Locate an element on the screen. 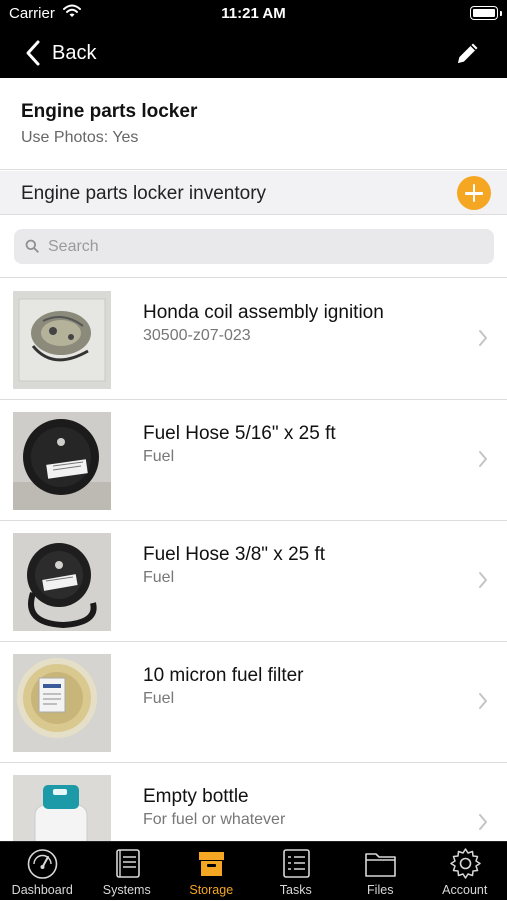  add-item-button is located at coordinates (474, 193).